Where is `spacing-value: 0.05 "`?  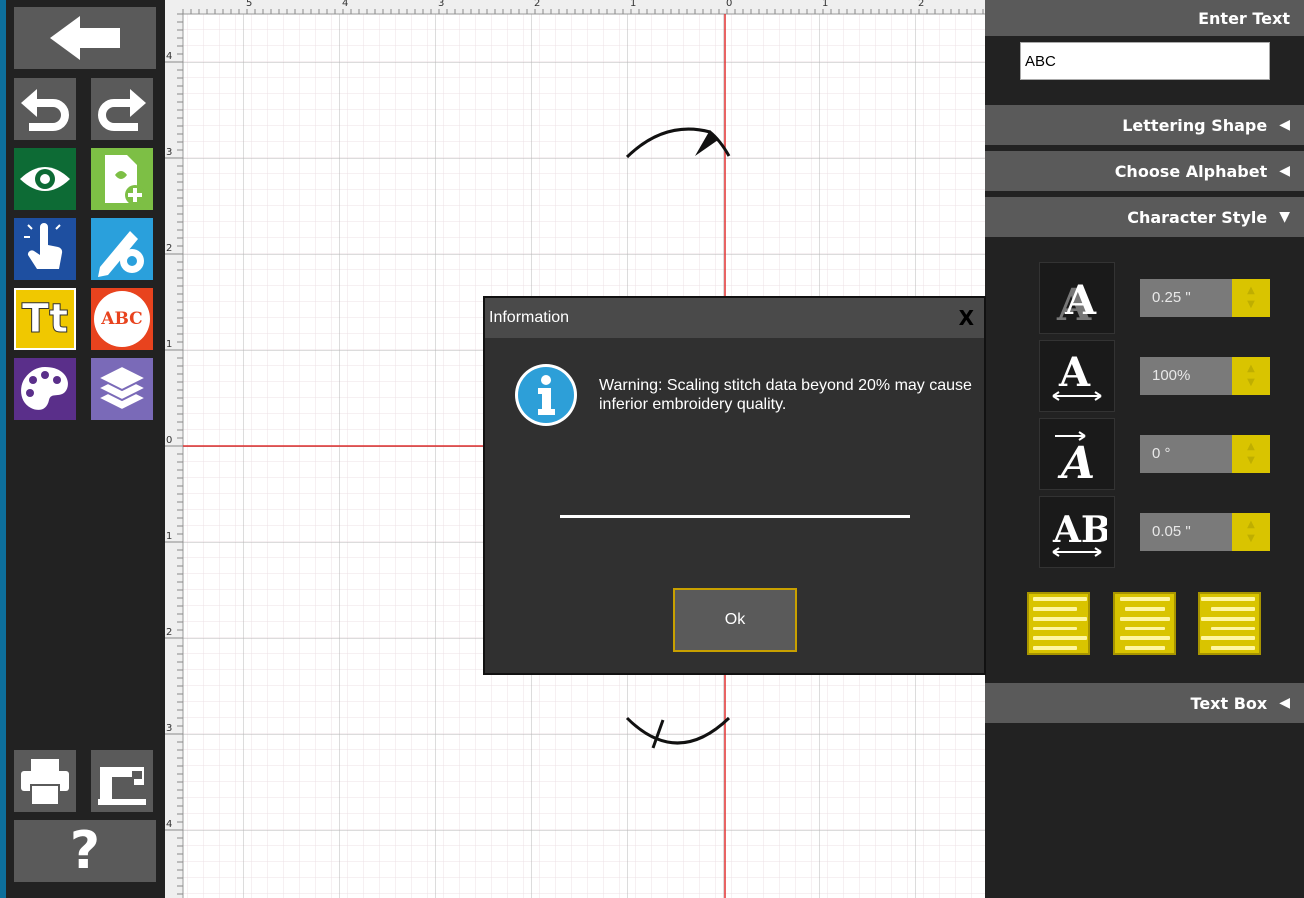 spacing-value: 0.05 " is located at coordinates (1186, 532).